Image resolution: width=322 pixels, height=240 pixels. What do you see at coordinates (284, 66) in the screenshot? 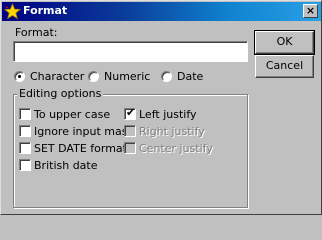
I see `cancel-button: Cancel` at bounding box center [284, 66].